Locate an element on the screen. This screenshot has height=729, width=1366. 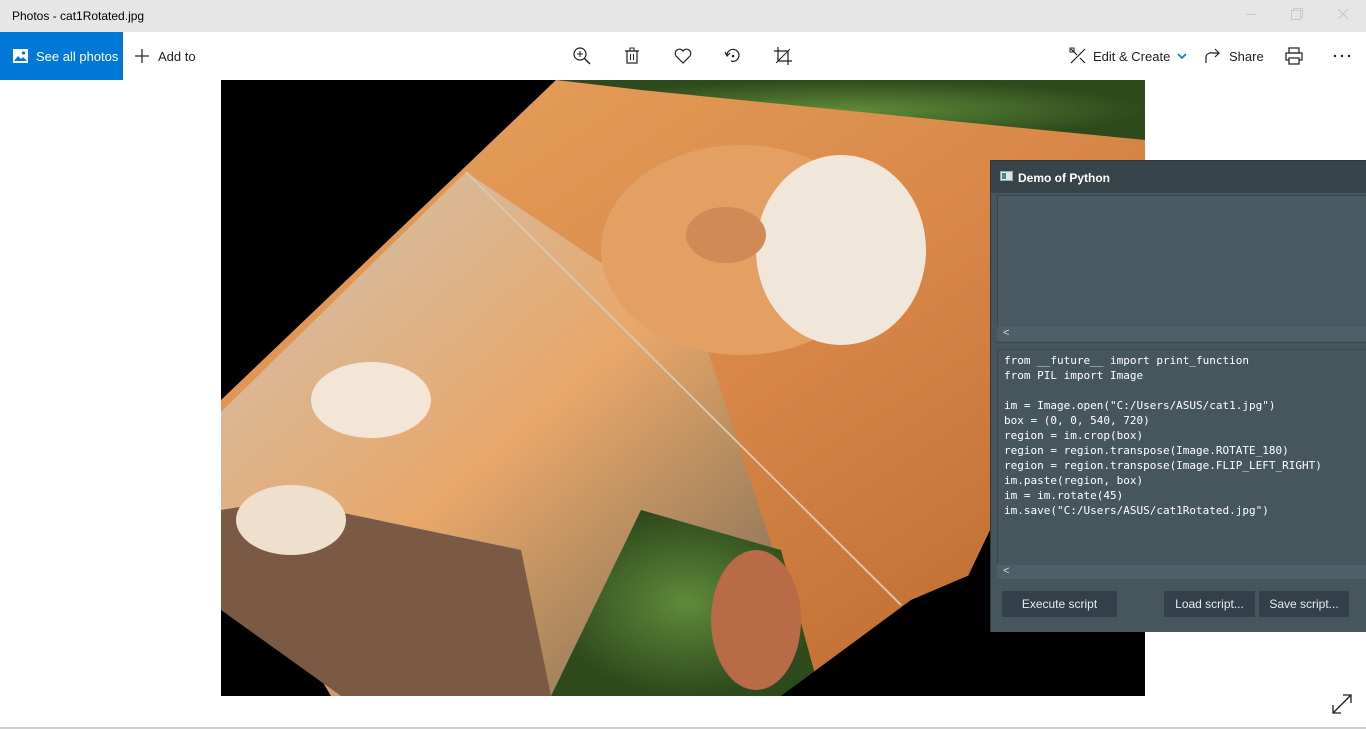
python-window-title: Demo of Python is located at coordinates (1064, 178).